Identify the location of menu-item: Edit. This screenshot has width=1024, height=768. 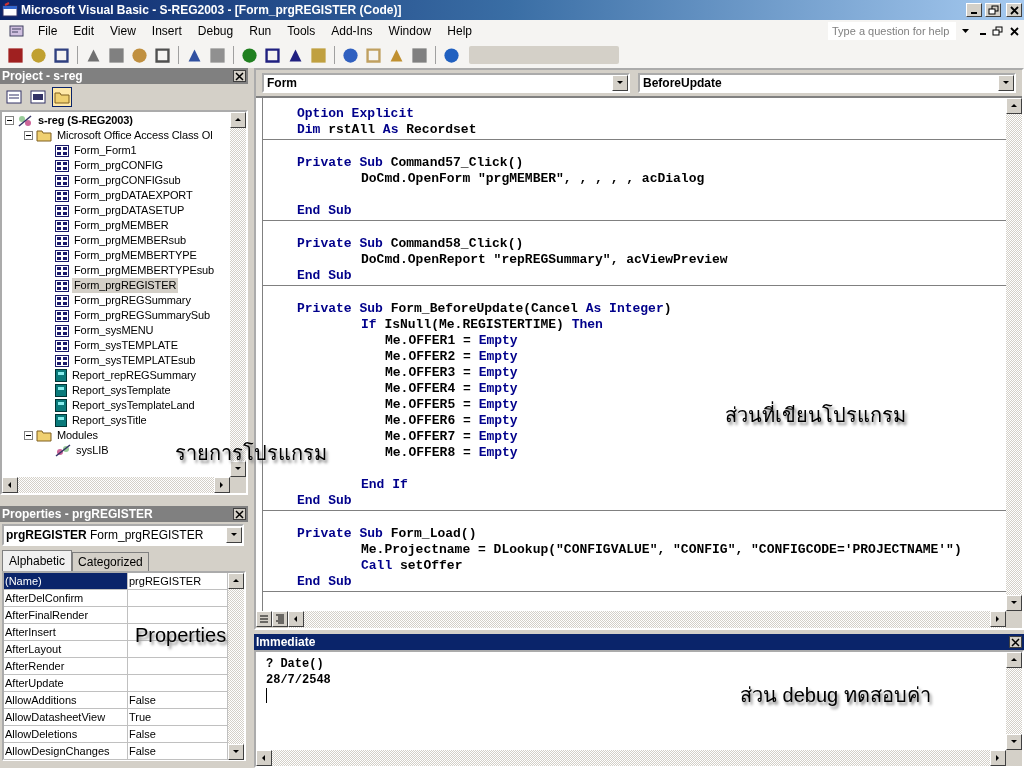
(84, 31).